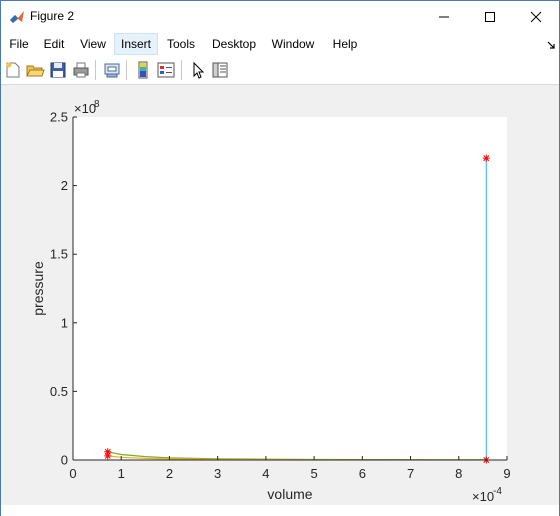  I want to click on insert-legend-icon, so click(166, 70).